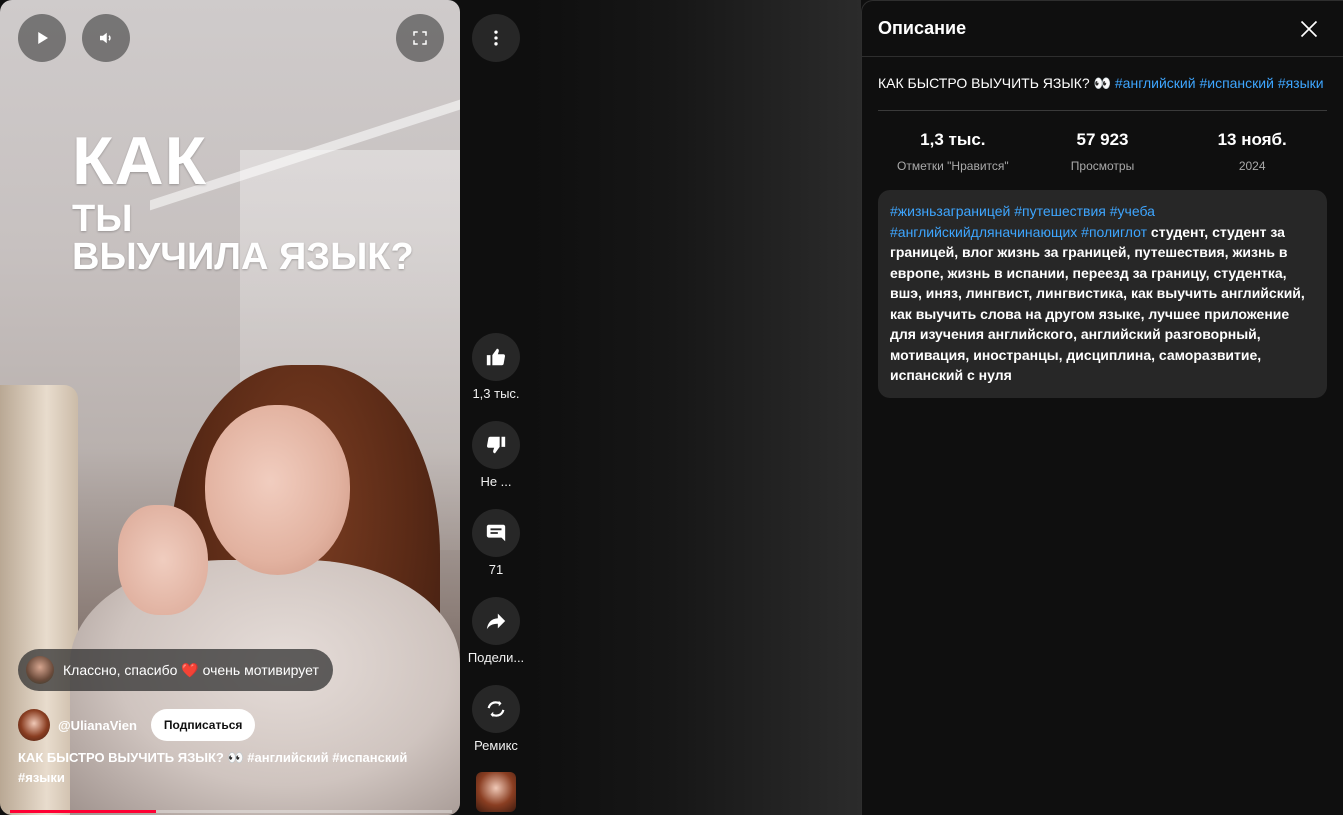 The width and height of the screenshot is (1343, 815). I want to click on video-title-text: КАК БЫСТРО ВЫУЧИТЬ ЯЗЫК? 👀, so click(131, 757).